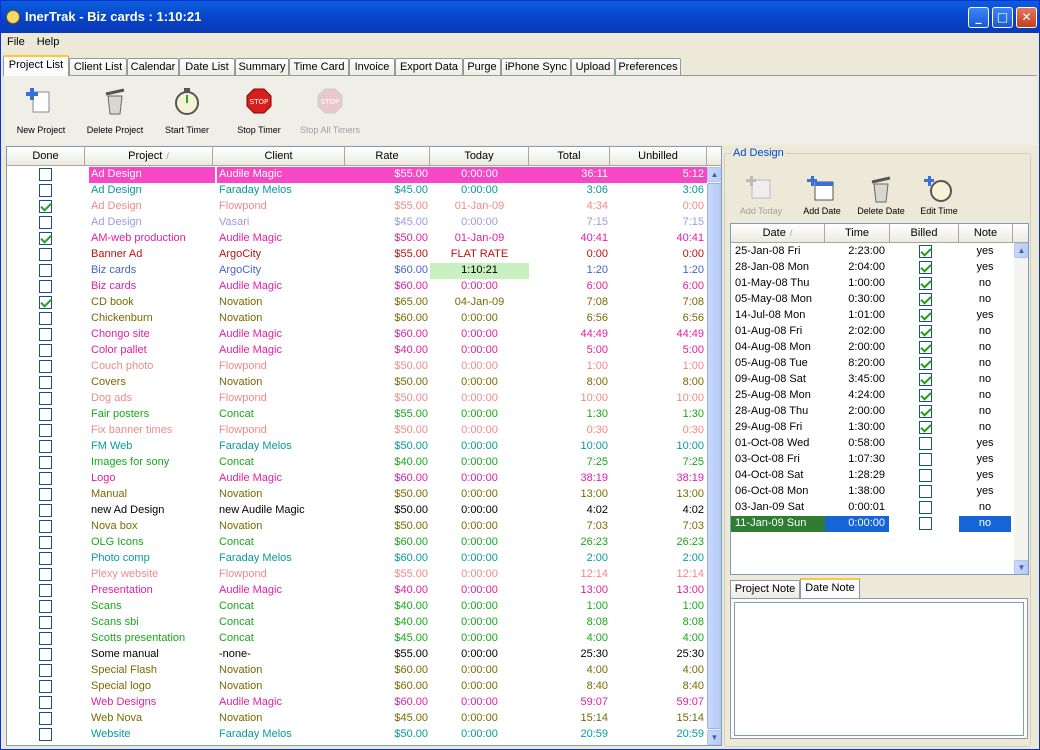 This screenshot has height=750, width=1040. I want to click on project-row: Fair posters Concat $55.00 0:00:00 1:30 1:30, so click(357, 415).